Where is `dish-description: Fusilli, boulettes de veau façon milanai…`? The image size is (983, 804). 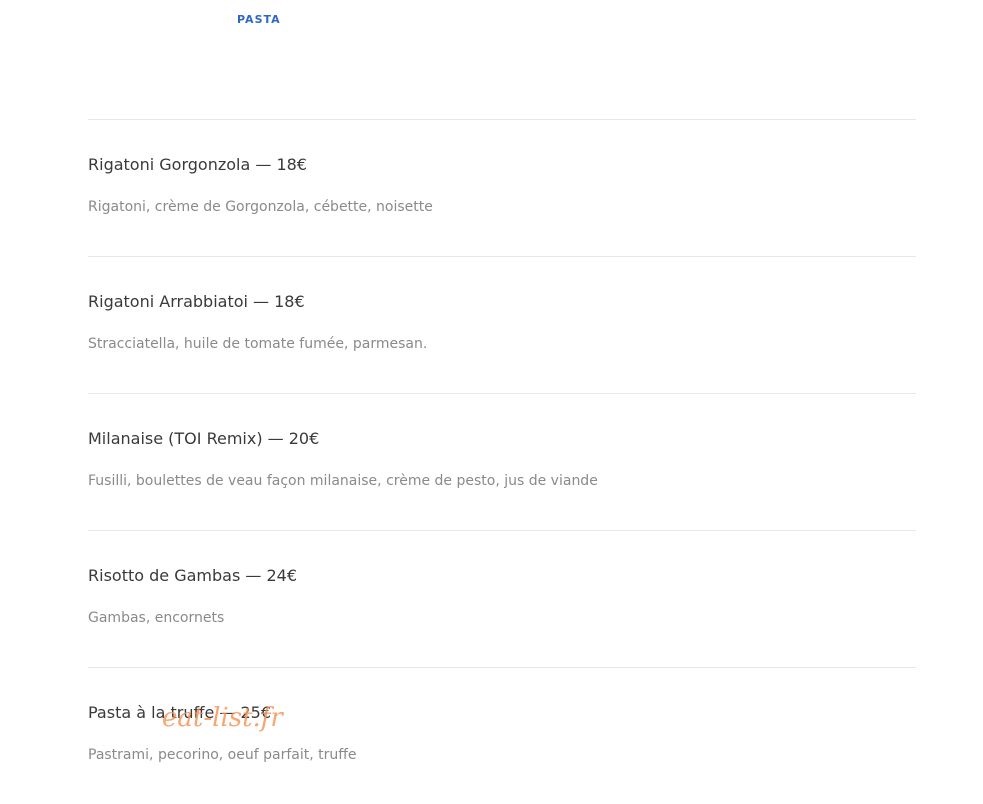
dish-description: Fusilli, boulettes de veau façon milanai… is located at coordinates (343, 481).